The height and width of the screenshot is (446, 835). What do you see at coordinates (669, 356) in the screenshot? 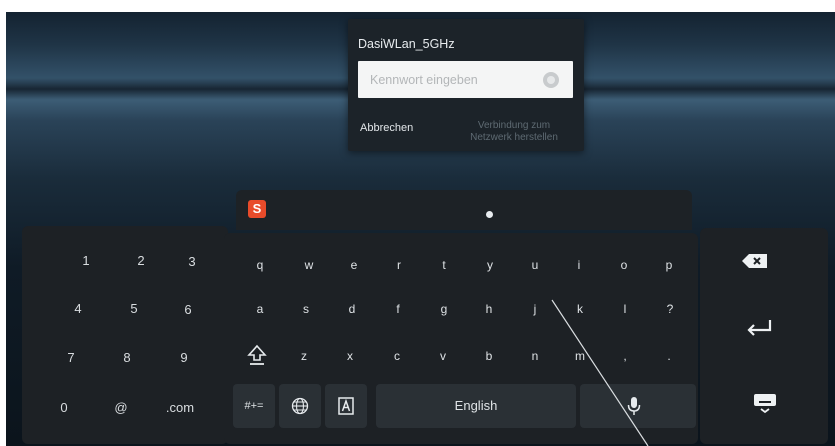
I see `key-period: .` at bounding box center [669, 356].